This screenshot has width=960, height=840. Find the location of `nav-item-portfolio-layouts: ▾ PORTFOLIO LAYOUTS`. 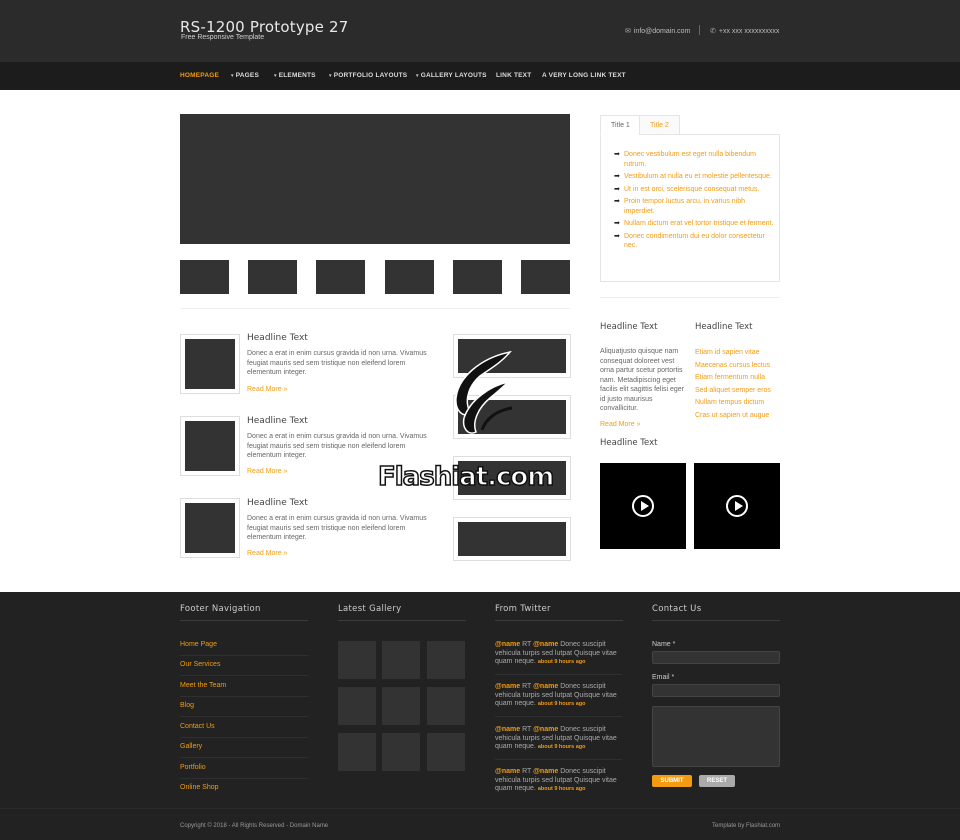

nav-item-portfolio-layouts: ▾ PORTFOLIO LAYOUTS is located at coordinates (368, 75).